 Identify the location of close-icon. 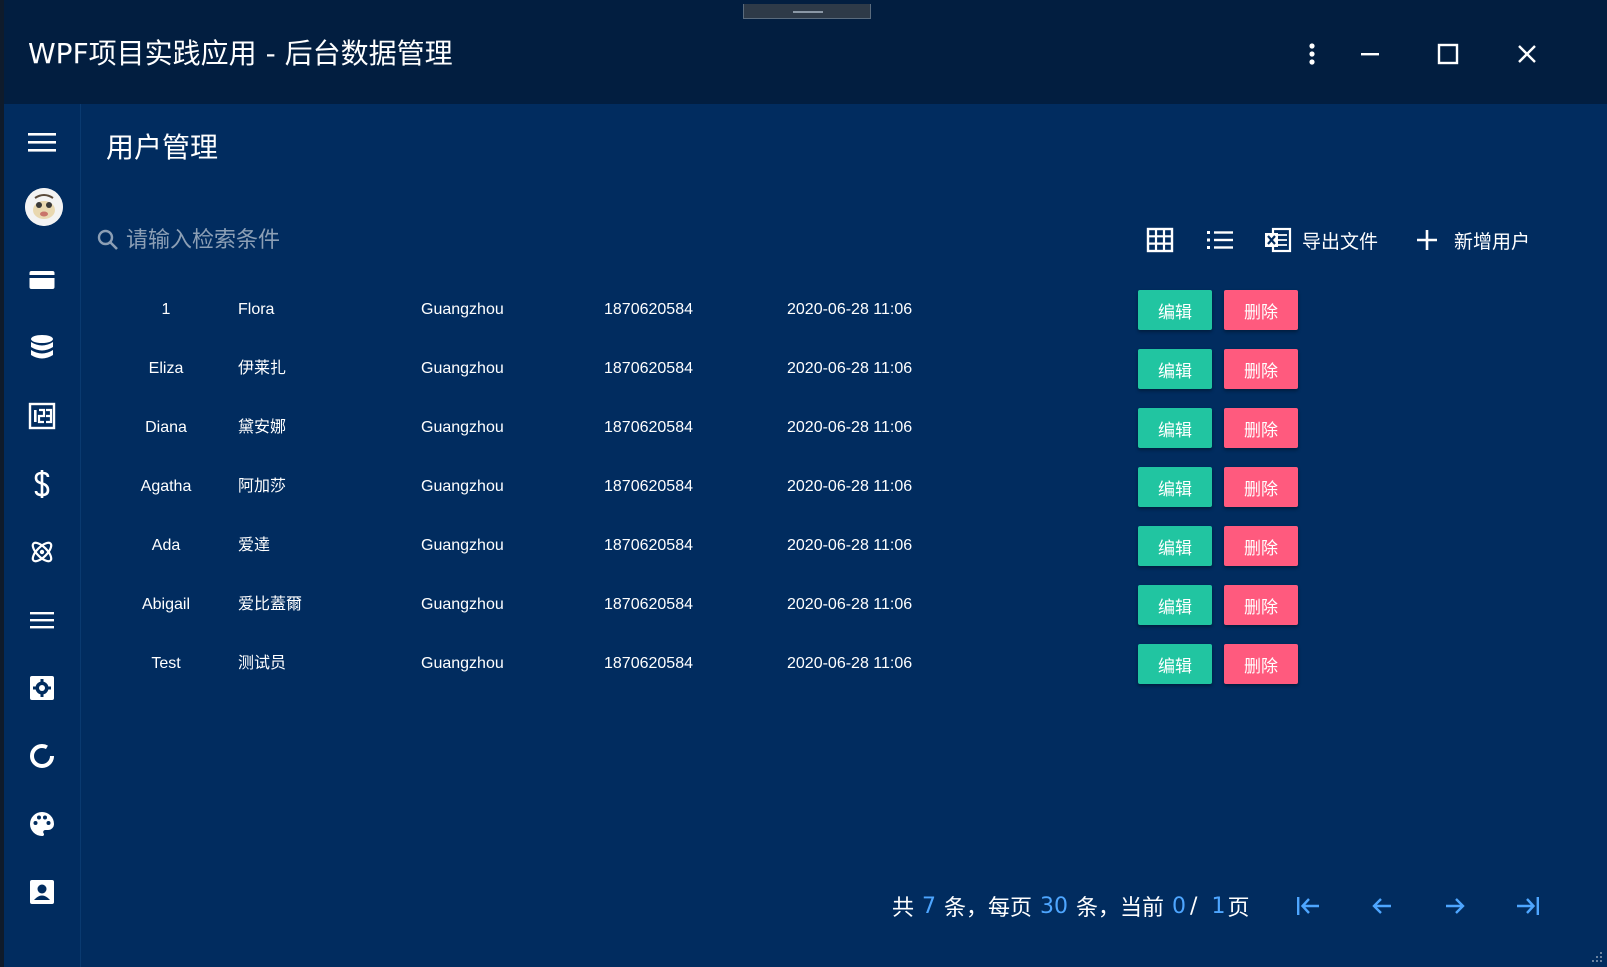
(1527, 54).